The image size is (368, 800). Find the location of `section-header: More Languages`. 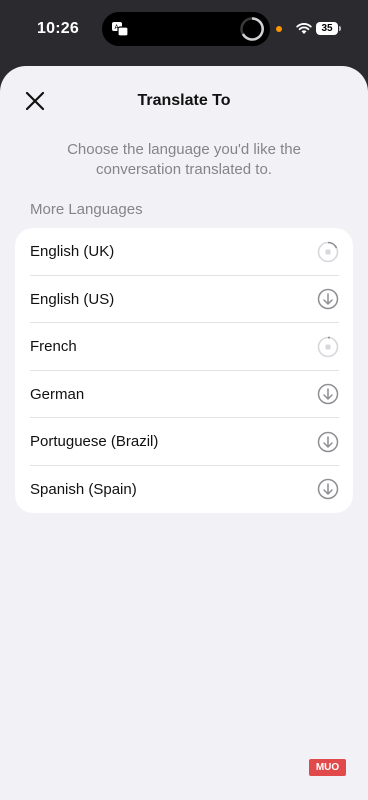

section-header: More Languages is located at coordinates (86, 209).